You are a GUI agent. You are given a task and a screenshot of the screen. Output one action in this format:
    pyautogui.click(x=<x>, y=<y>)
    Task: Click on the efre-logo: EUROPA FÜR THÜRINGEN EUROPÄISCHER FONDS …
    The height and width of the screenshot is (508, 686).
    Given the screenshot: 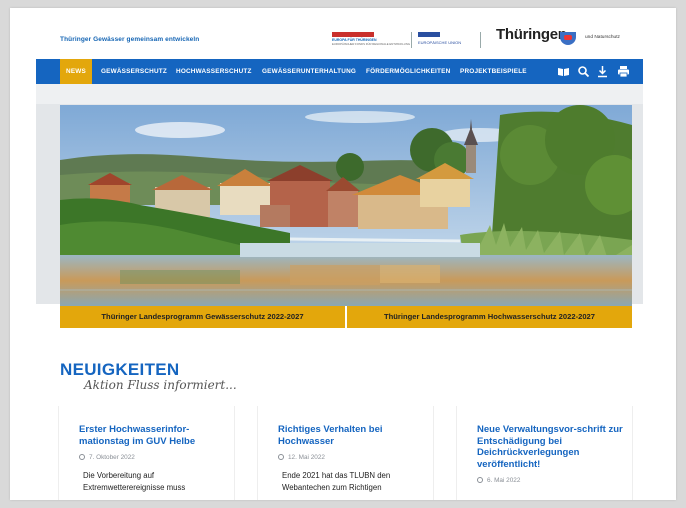 What is the action you would take?
    pyautogui.click(x=370, y=40)
    